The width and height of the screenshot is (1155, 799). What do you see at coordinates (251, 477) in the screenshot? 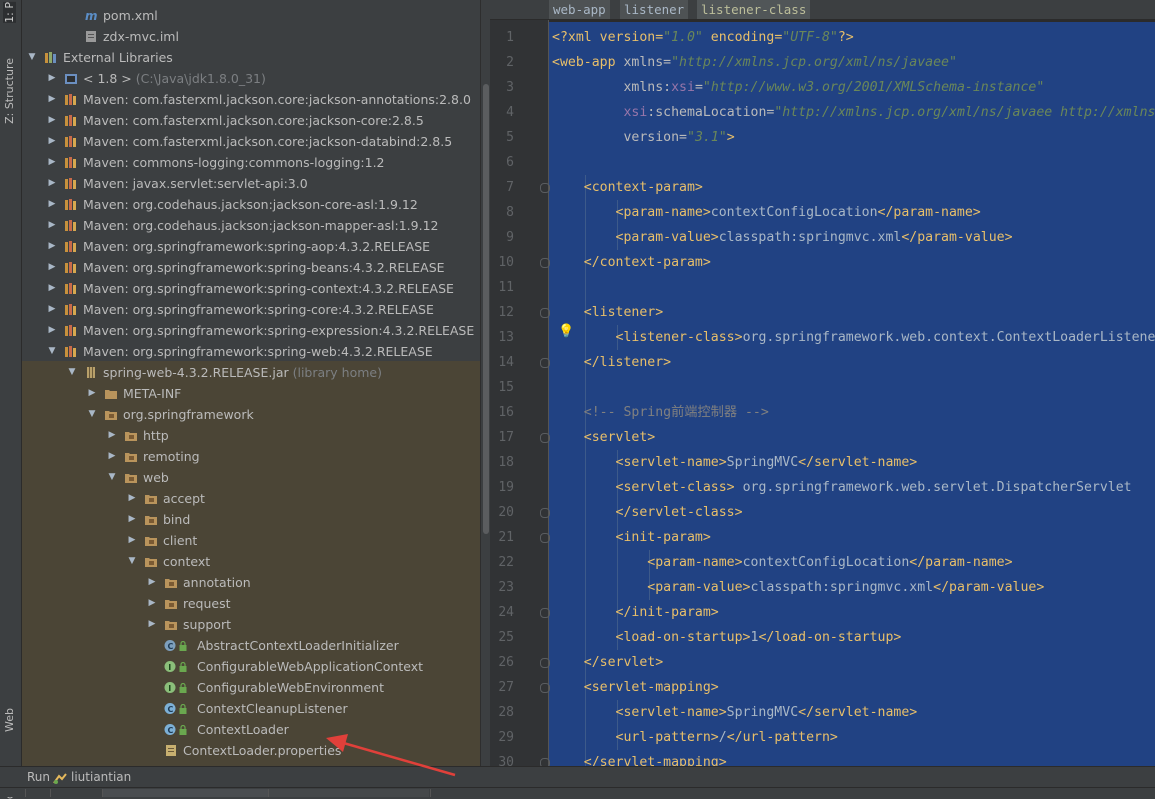
I see `tree-row: ▼ web` at bounding box center [251, 477].